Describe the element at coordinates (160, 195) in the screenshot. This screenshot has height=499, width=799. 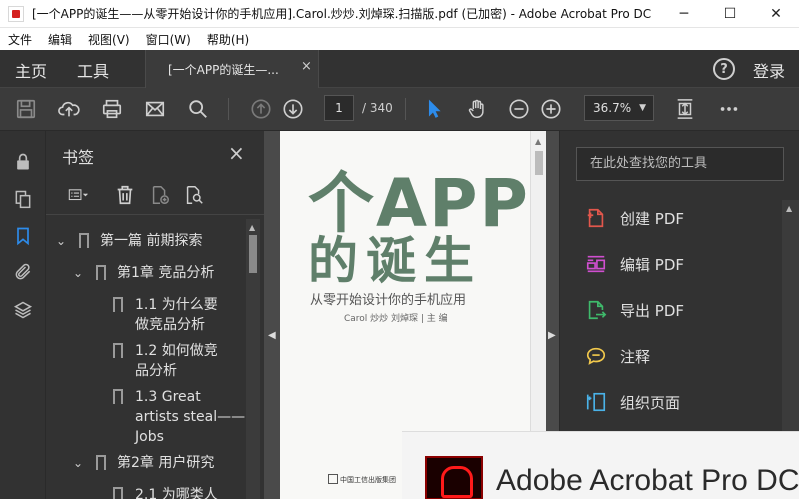
I see `new-bookmark-icon` at that location.